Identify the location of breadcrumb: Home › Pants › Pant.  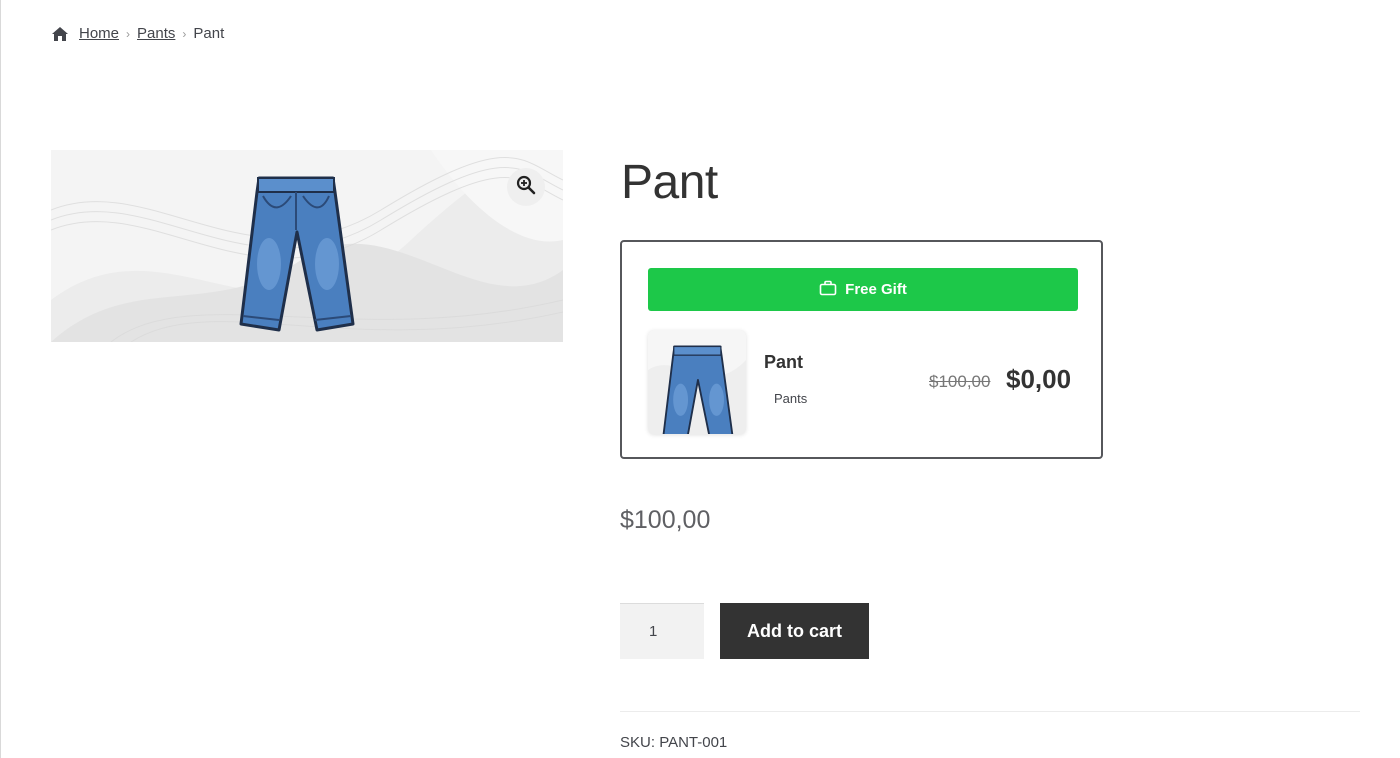
(137, 33).